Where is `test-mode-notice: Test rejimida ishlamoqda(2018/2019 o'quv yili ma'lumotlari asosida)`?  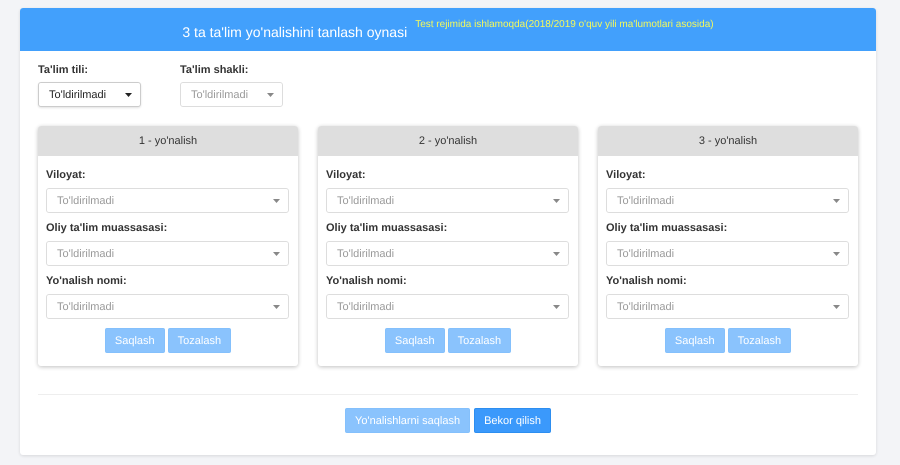 test-mode-notice: Test rejimida ishlamoqda(2018/2019 o'quv yili ma'lumotlari asosida) is located at coordinates (564, 24).